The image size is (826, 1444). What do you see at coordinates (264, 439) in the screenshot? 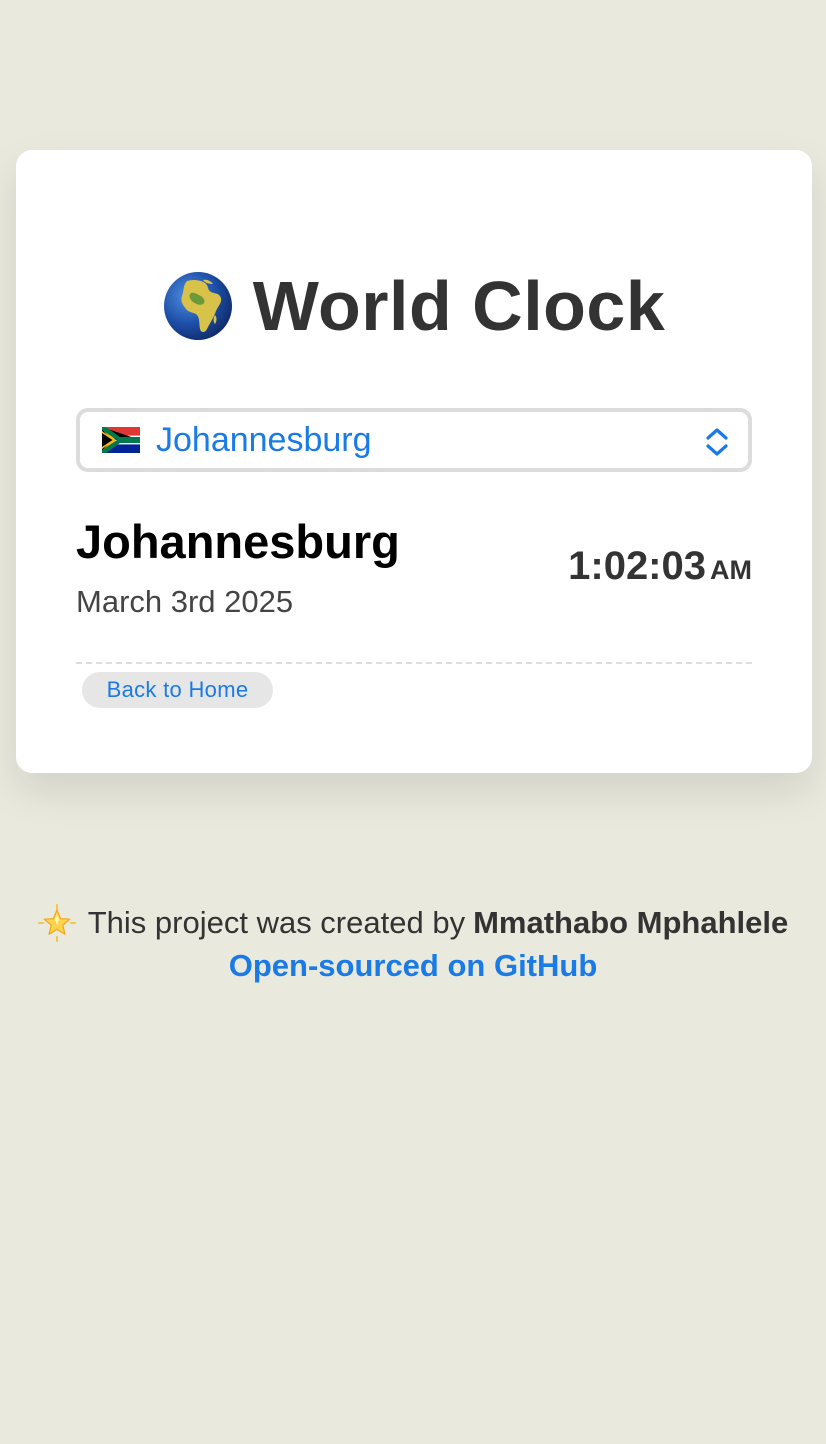
I see `city-select-value: Johannesburg` at bounding box center [264, 439].